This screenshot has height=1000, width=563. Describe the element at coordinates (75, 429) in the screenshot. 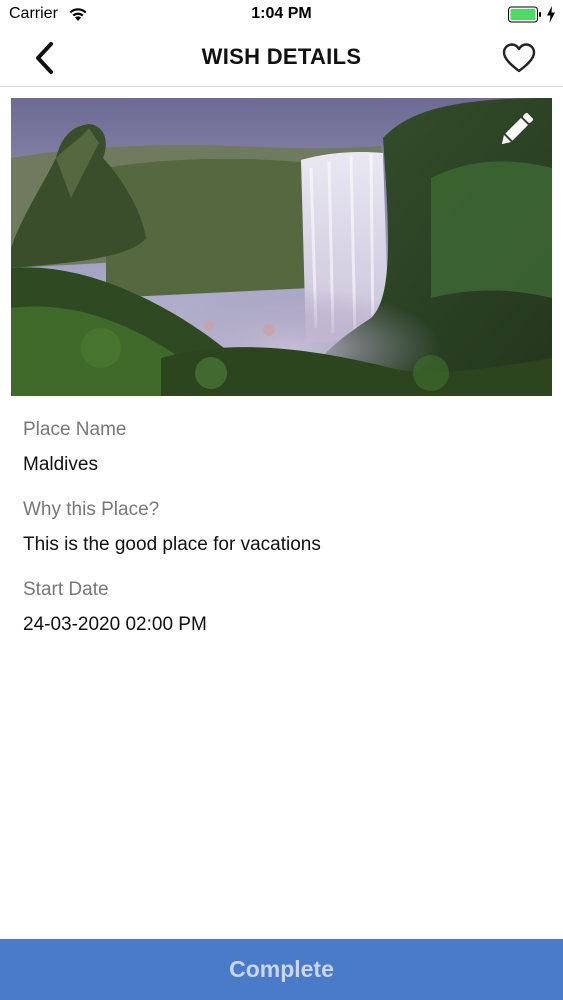

I see `place-name-label: Place Name` at that location.